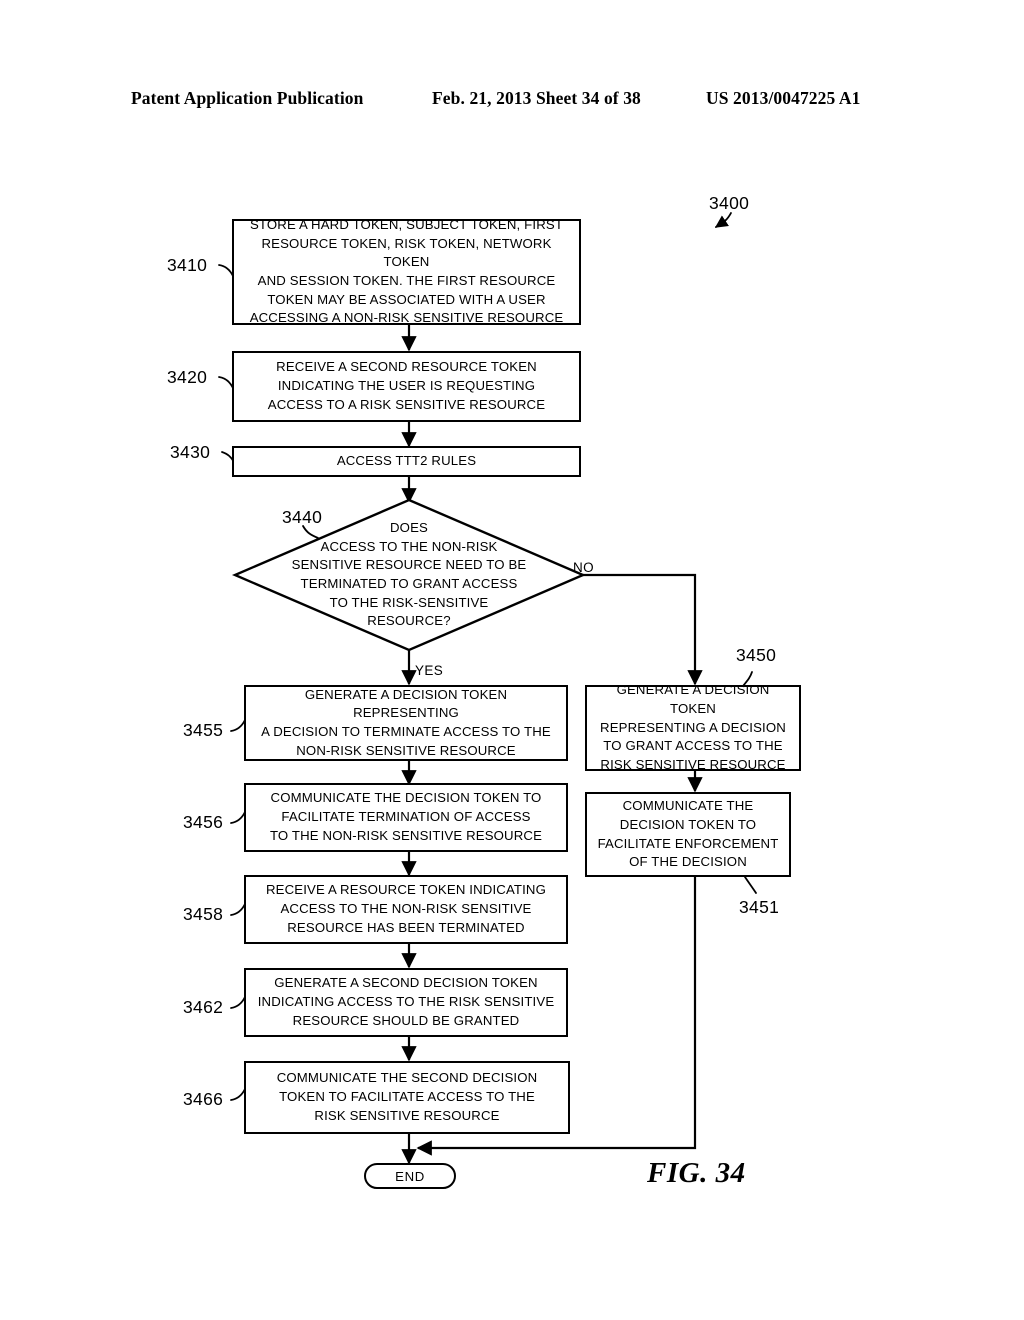 The height and width of the screenshot is (1320, 1024). I want to click on branch-label-yes: YES, so click(429, 670).